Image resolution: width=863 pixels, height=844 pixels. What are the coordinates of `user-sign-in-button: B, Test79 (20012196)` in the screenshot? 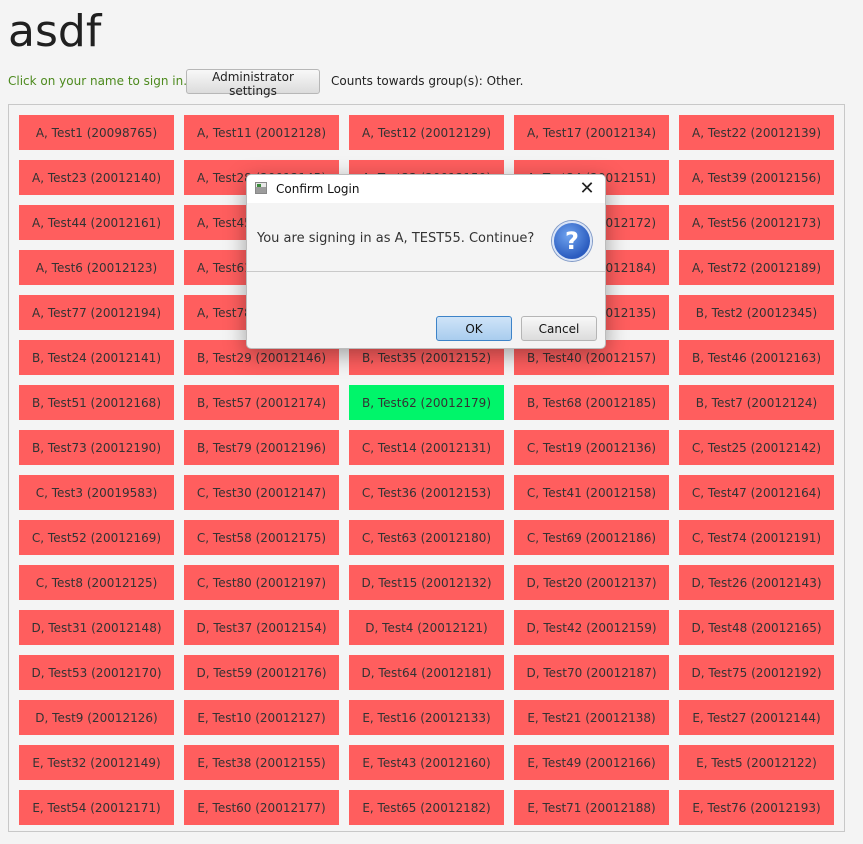 It's located at (261, 447).